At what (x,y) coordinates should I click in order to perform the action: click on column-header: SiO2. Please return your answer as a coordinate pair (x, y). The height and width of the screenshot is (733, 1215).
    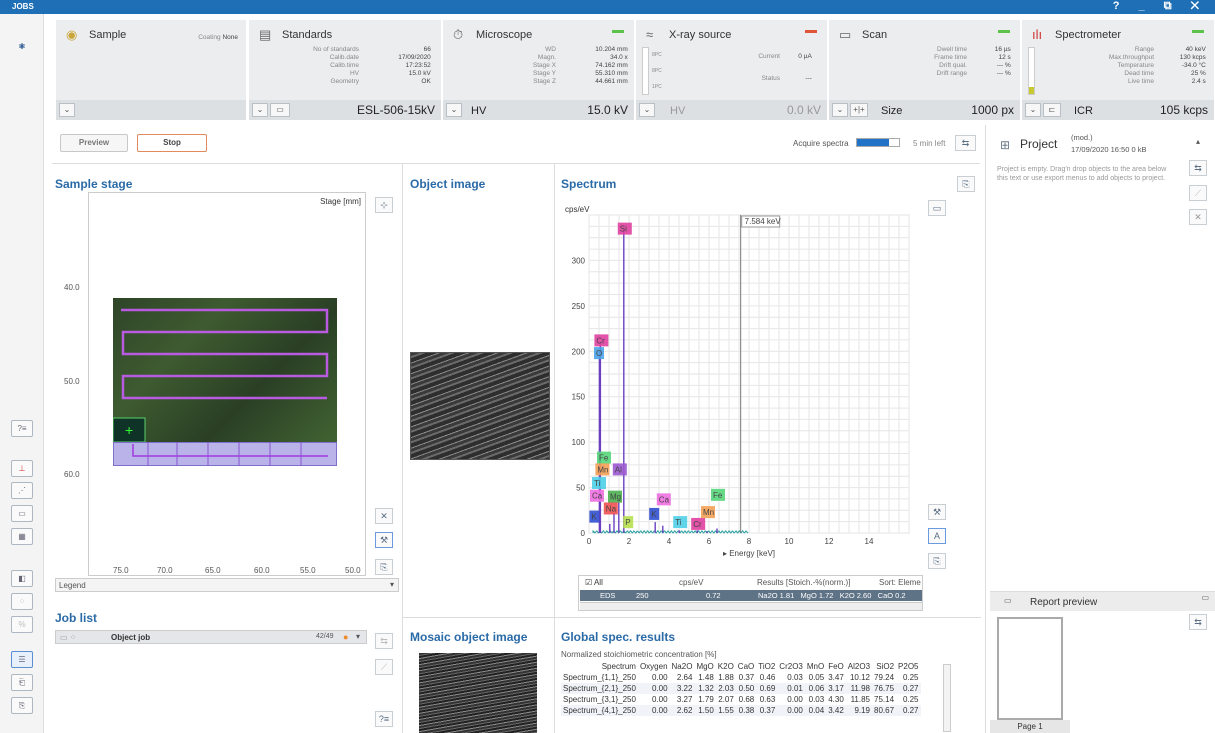
    Looking at the image, I should click on (884, 666).